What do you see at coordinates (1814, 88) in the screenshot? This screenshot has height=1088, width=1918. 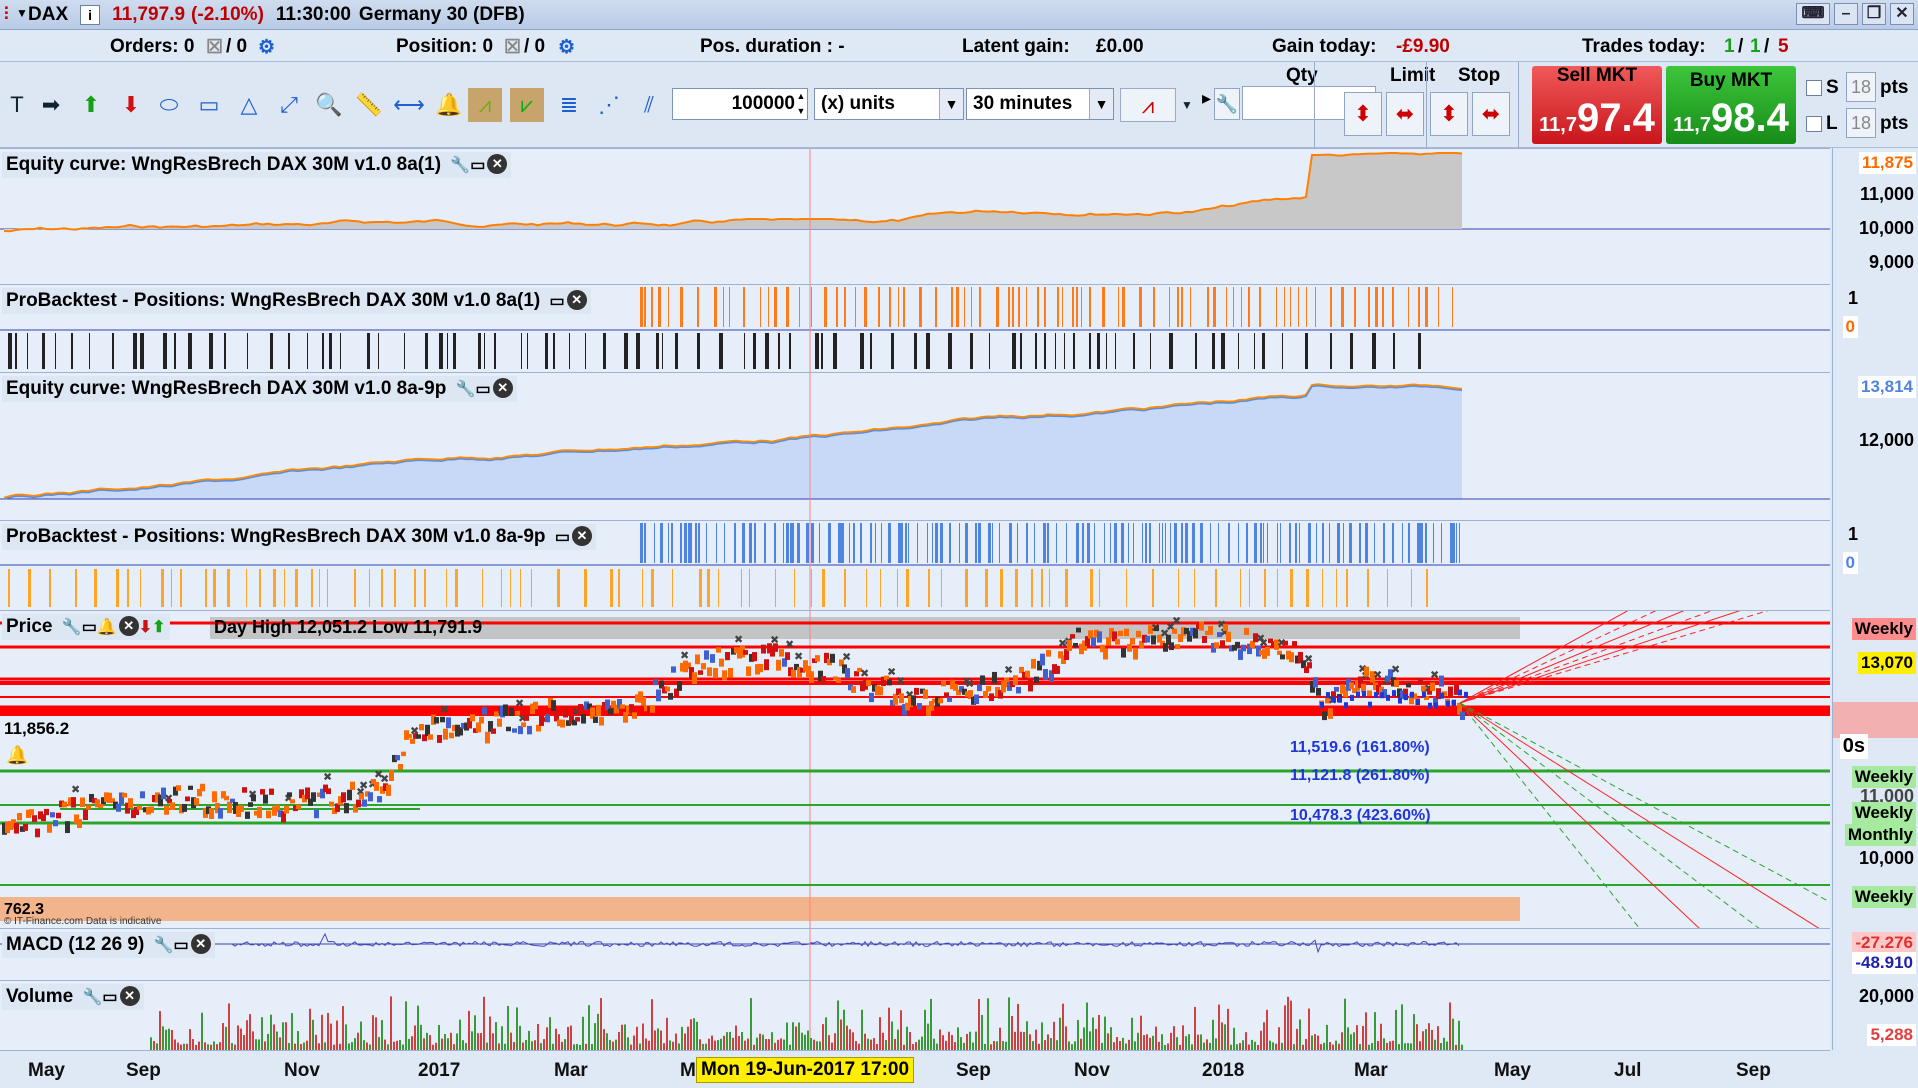 I see `short-checkbox` at bounding box center [1814, 88].